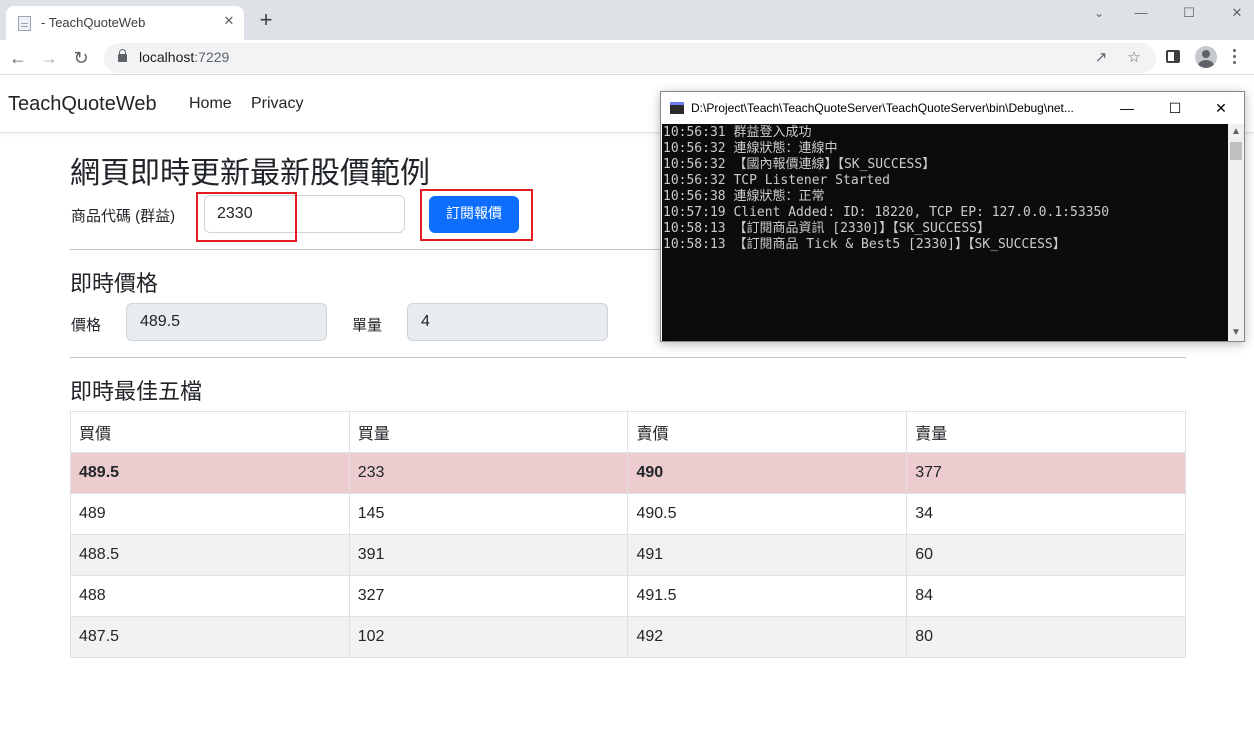 The height and width of the screenshot is (751, 1254). What do you see at coordinates (1173, 56) in the screenshot?
I see `side-panel-icon` at bounding box center [1173, 56].